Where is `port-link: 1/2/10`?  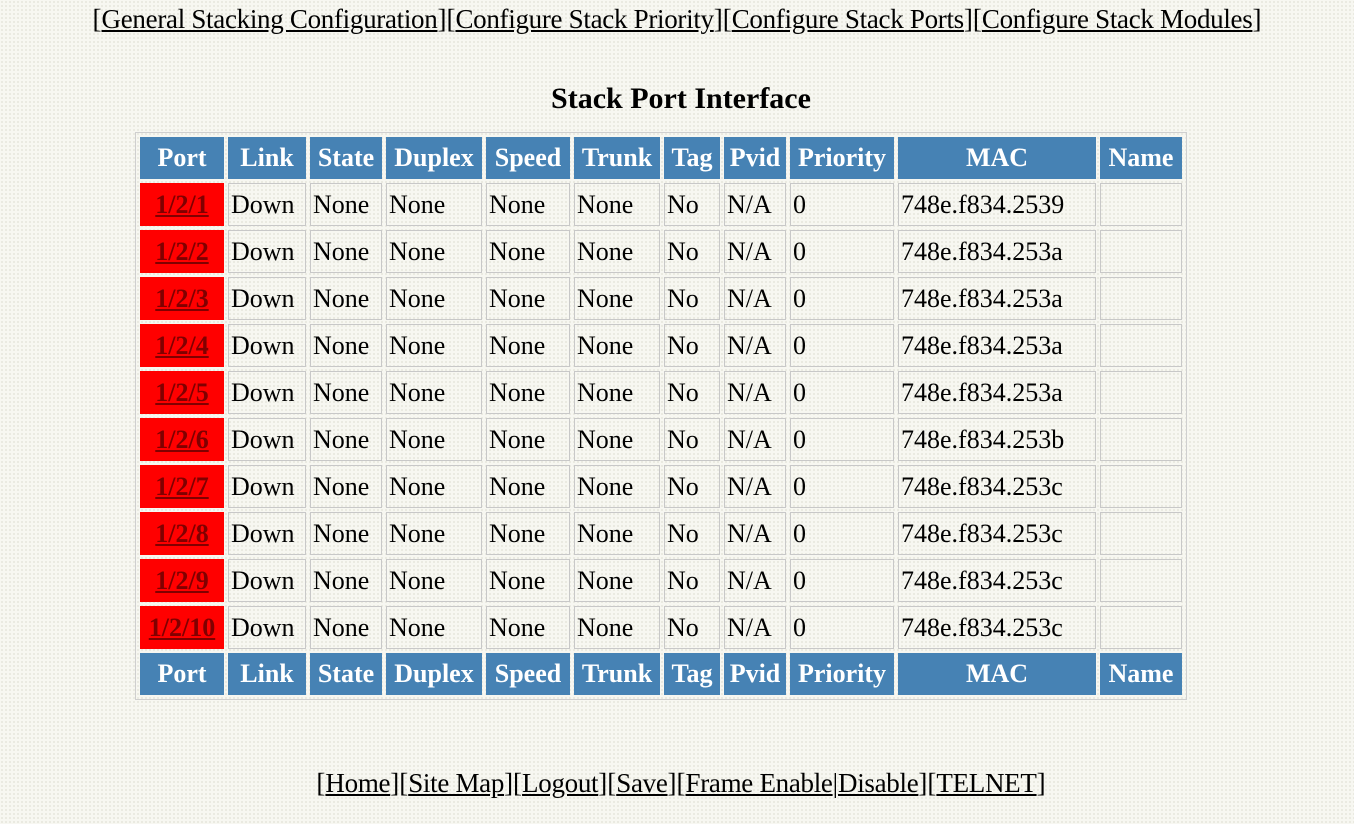
port-link: 1/2/10 is located at coordinates (182, 627).